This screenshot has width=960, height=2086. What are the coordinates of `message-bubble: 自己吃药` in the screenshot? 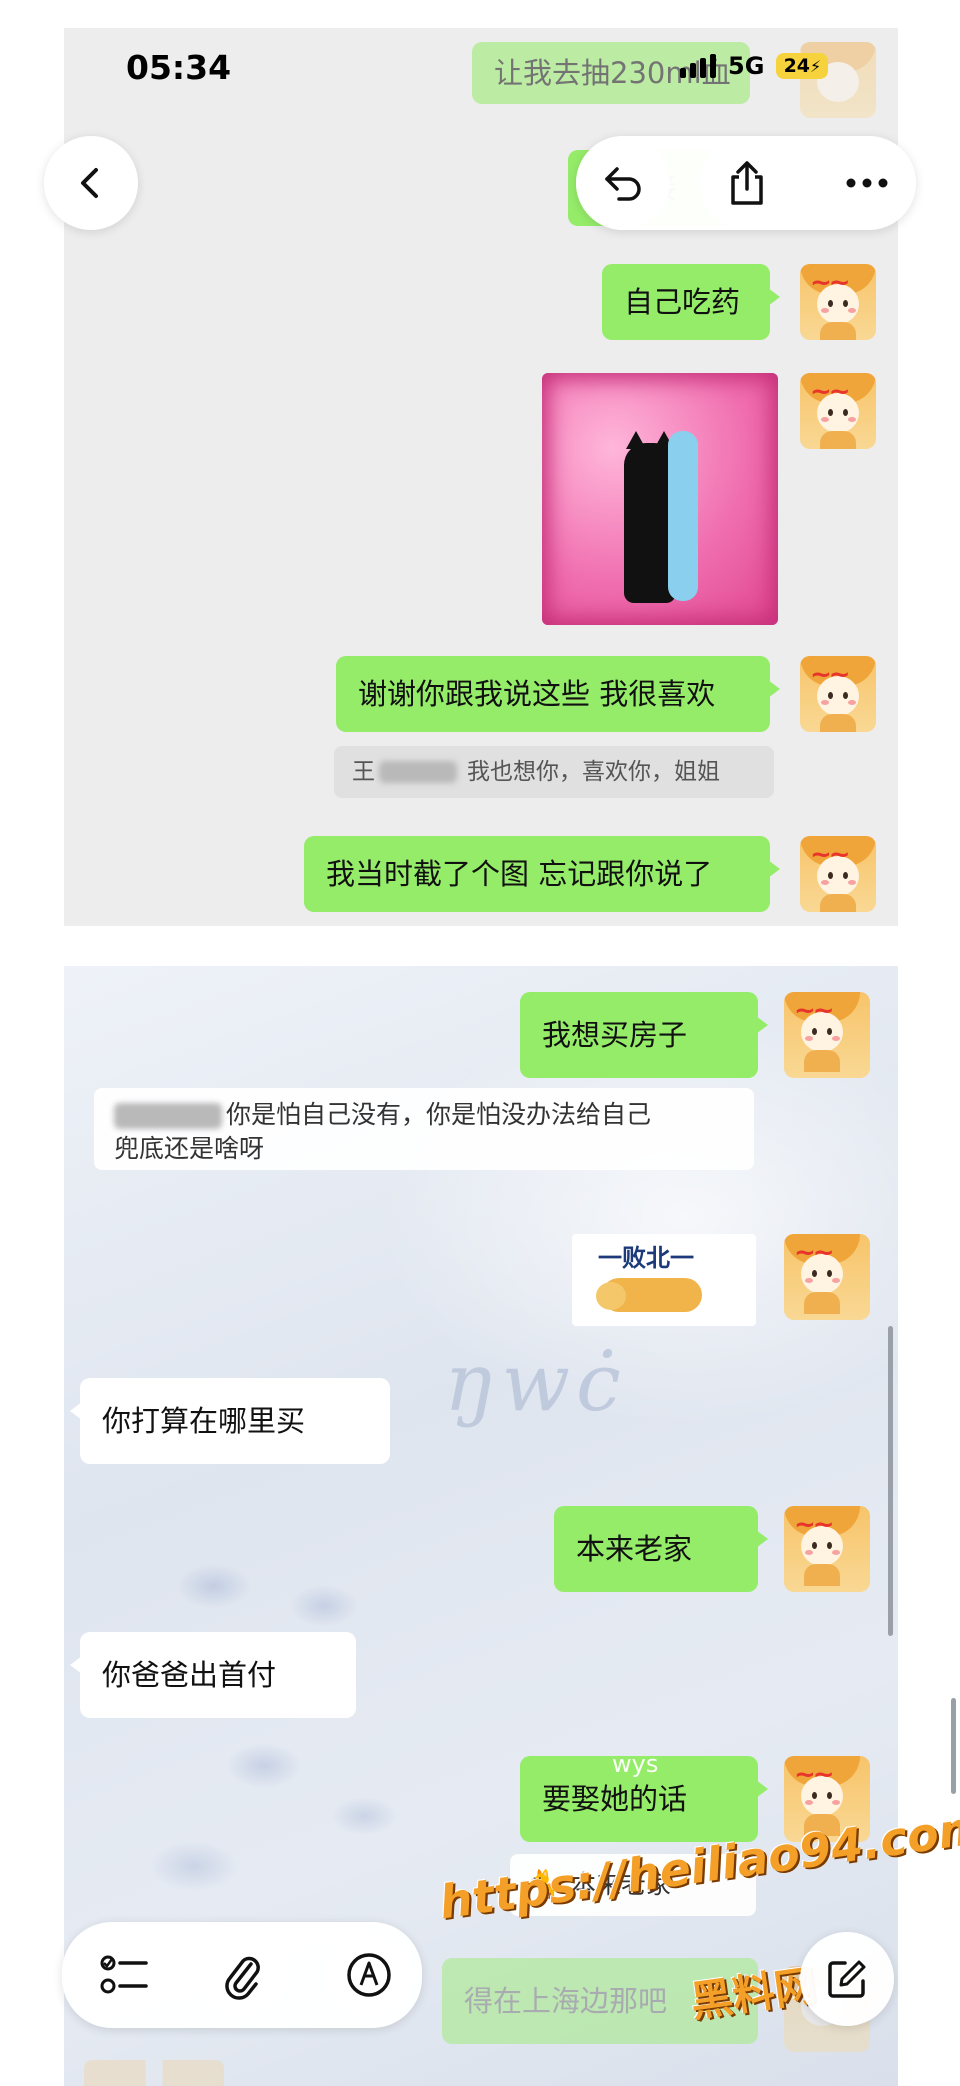 It's located at (691, 302).